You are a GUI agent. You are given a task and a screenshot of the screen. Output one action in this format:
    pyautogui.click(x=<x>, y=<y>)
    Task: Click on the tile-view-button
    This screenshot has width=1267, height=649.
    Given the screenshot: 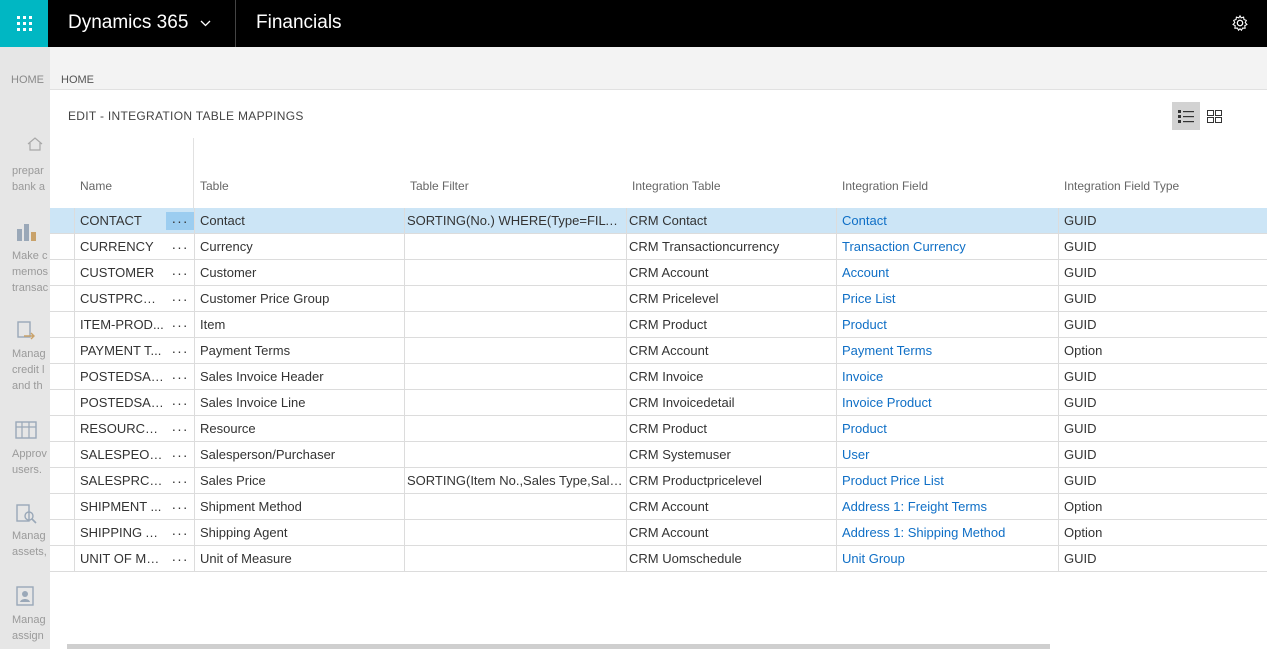 What is the action you would take?
    pyautogui.click(x=1214, y=116)
    